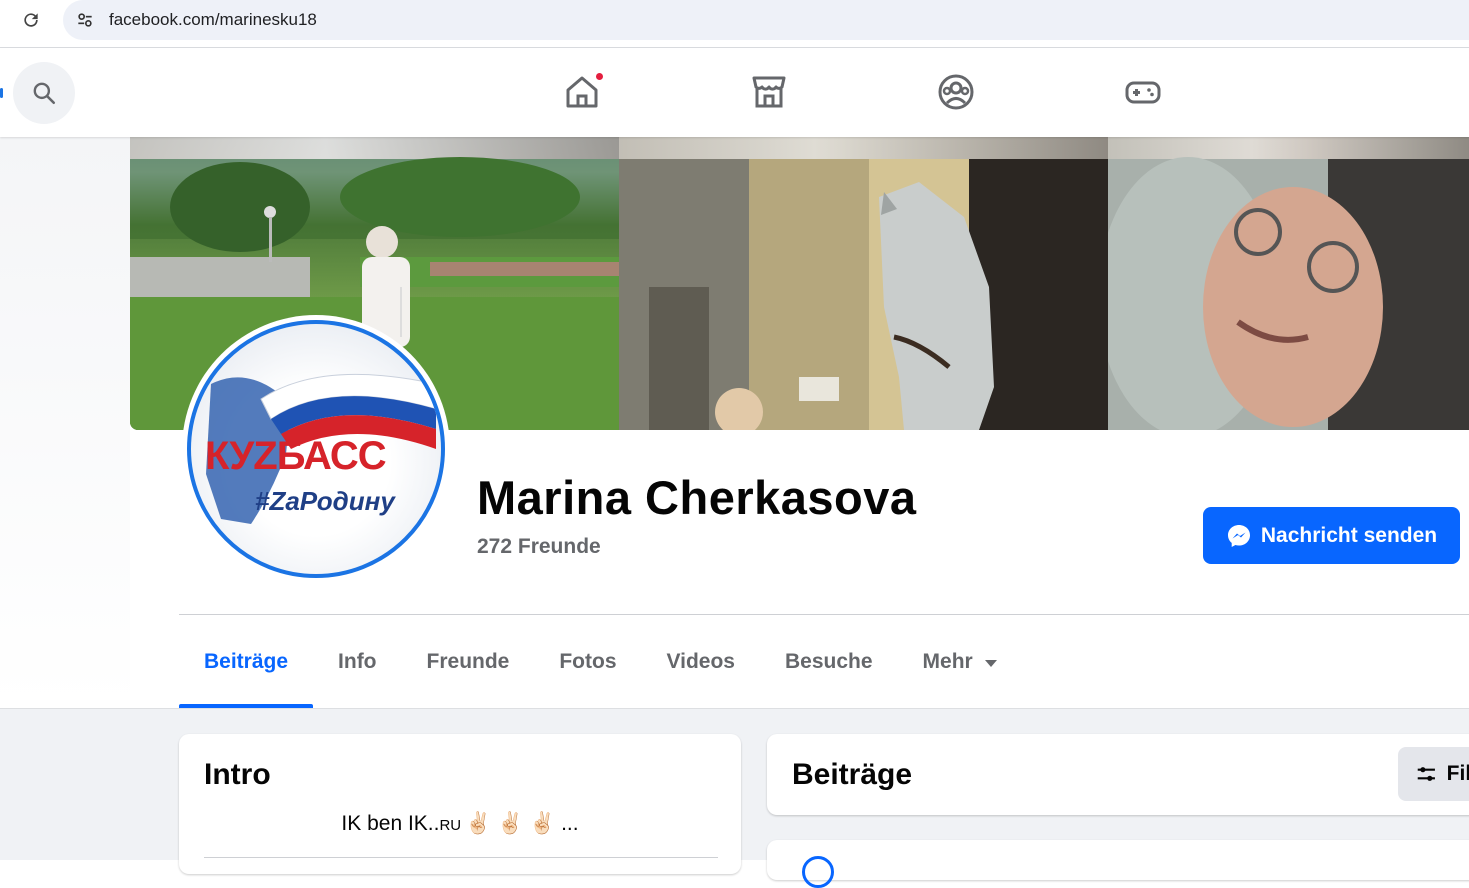  Describe the element at coordinates (31, 20) in the screenshot. I see `reload-icon` at that location.